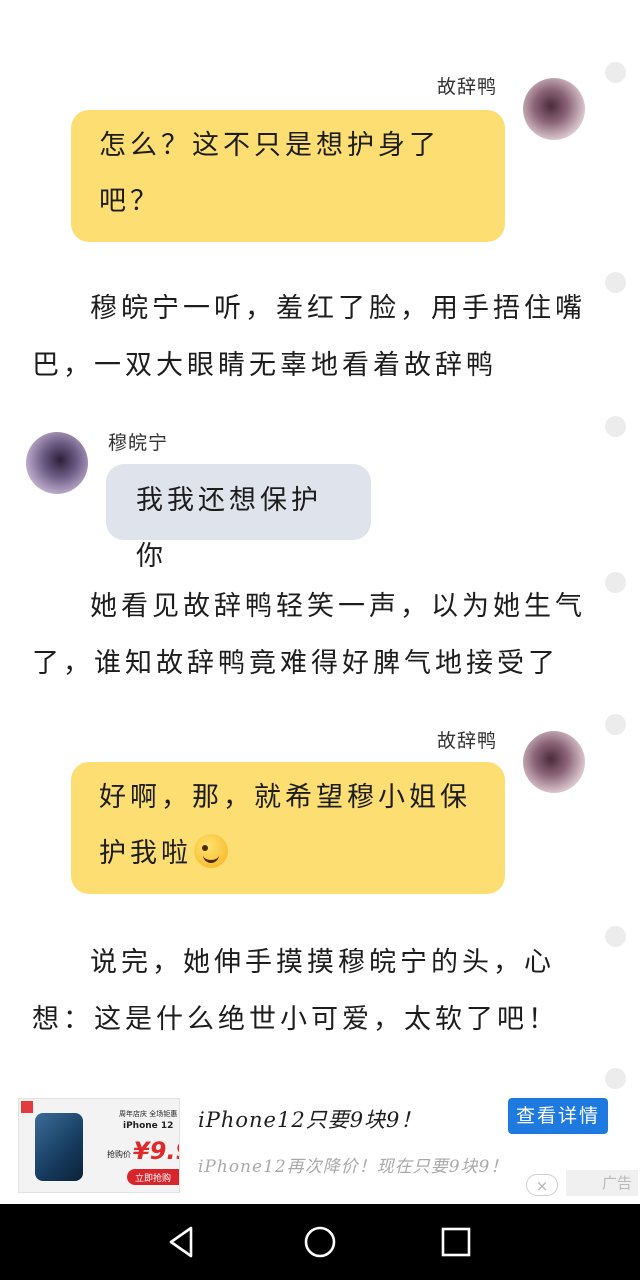 The height and width of the screenshot is (1280, 640). What do you see at coordinates (148, 1114) in the screenshot?
I see `ad-image-header: 周年店庆 全场钜惠` at bounding box center [148, 1114].